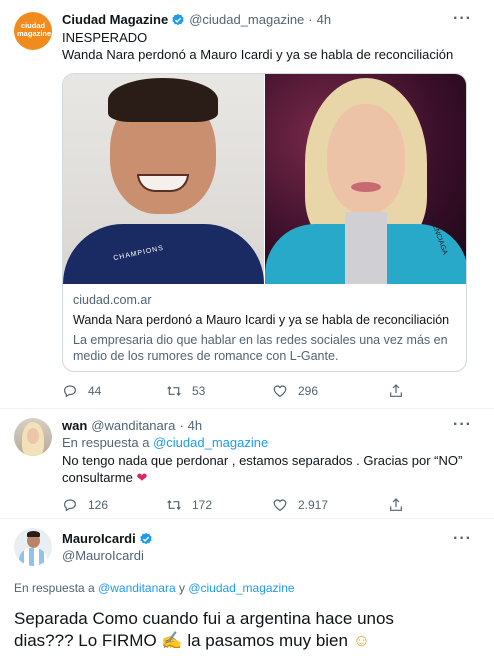 This screenshot has height=662, width=494. I want to click on like-button: 296, so click(295, 391).